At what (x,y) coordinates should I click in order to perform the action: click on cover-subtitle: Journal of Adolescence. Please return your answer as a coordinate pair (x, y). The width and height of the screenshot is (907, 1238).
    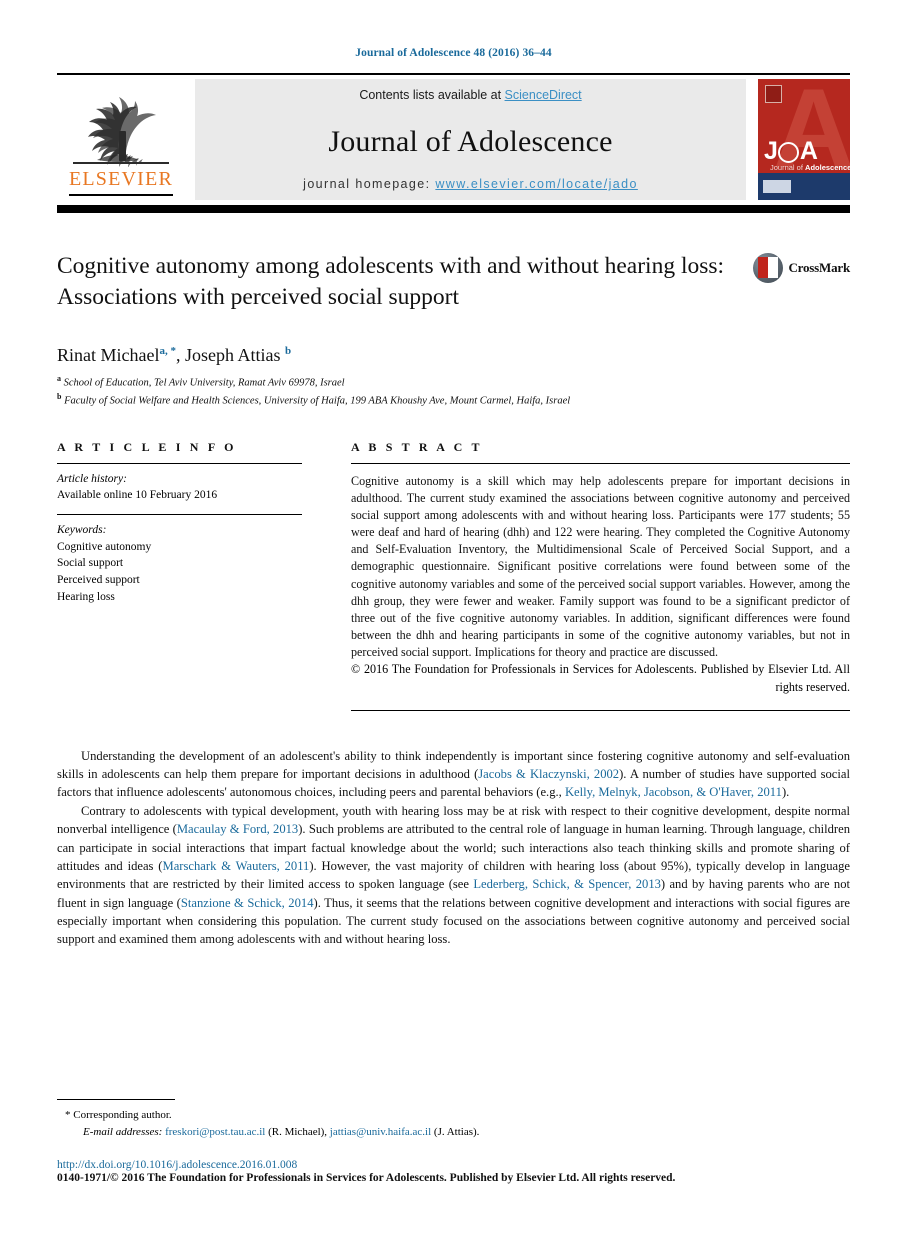
    Looking at the image, I should click on (810, 167).